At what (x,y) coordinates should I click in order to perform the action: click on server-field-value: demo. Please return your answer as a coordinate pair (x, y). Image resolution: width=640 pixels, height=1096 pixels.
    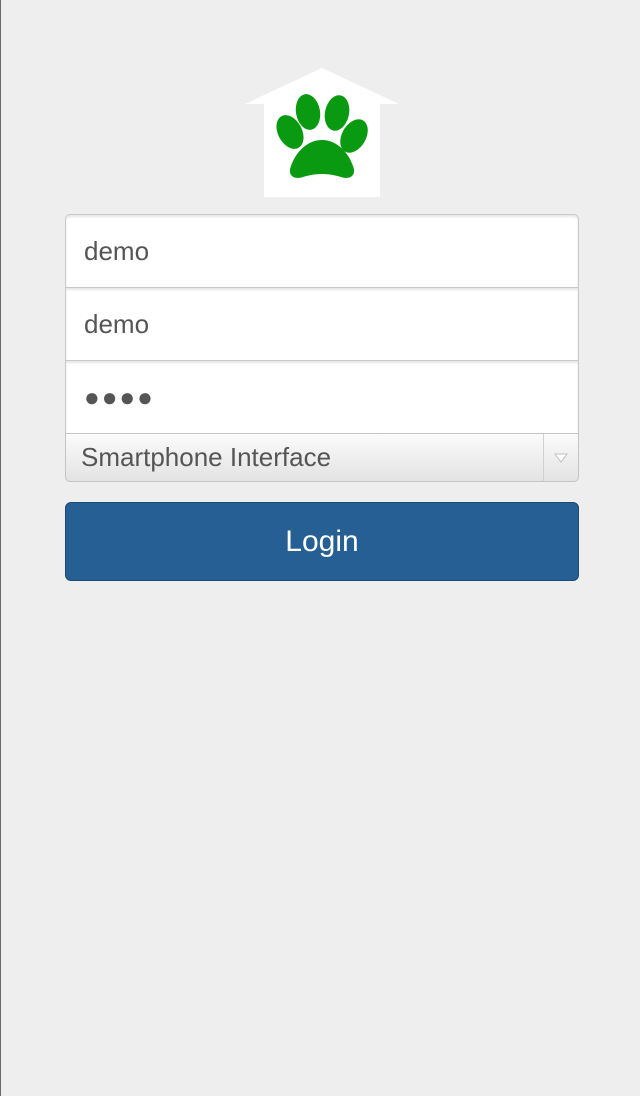
    Looking at the image, I should click on (117, 250).